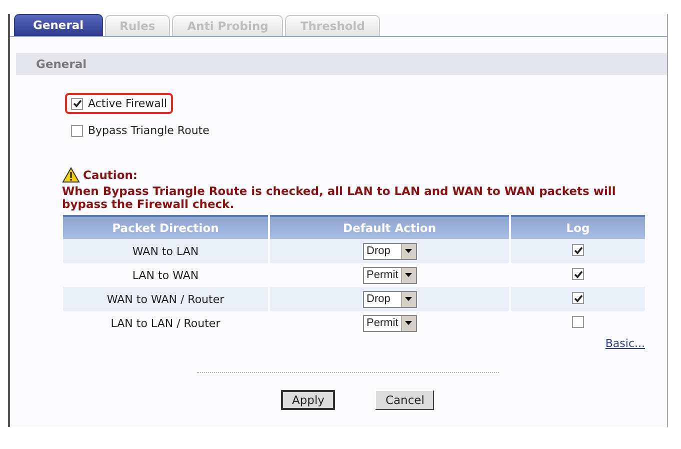  Describe the element at coordinates (165, 276) in the screenshot. I see `table-cell-text: LAN to WAN` at that location.